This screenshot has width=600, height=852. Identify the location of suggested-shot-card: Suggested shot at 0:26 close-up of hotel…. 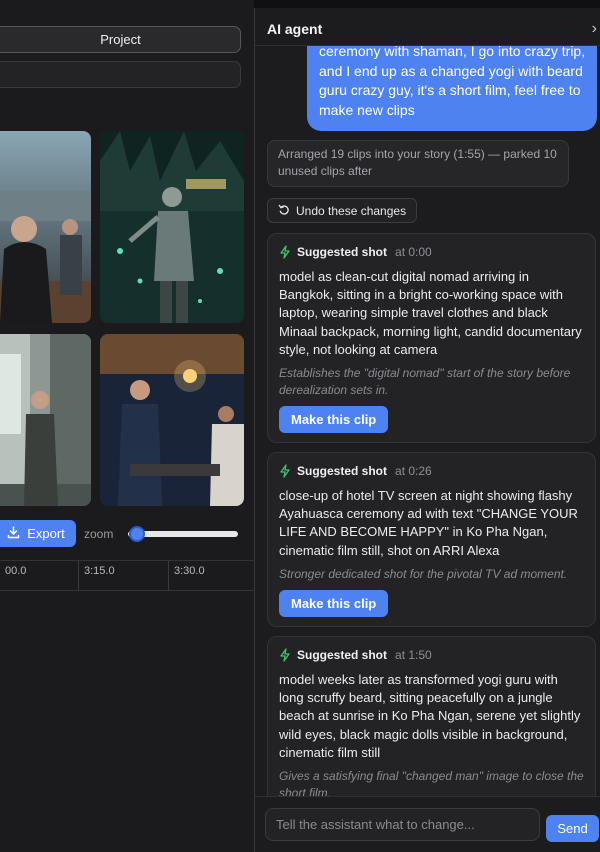
(431, 539).